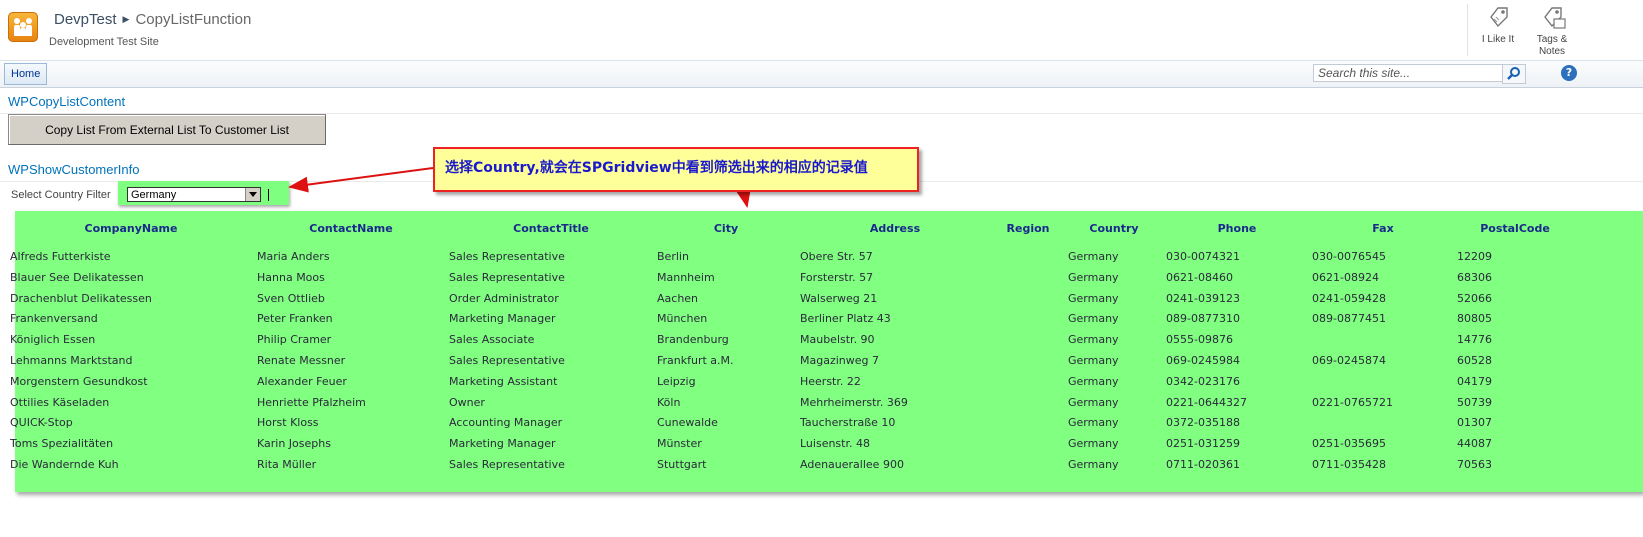 The height and width of the screenshot is (537, 1643). I want to click on annotation-text: 选择Country,就会在SPGridview中看到筛选出来的相应的记录值, so click(656, 168).